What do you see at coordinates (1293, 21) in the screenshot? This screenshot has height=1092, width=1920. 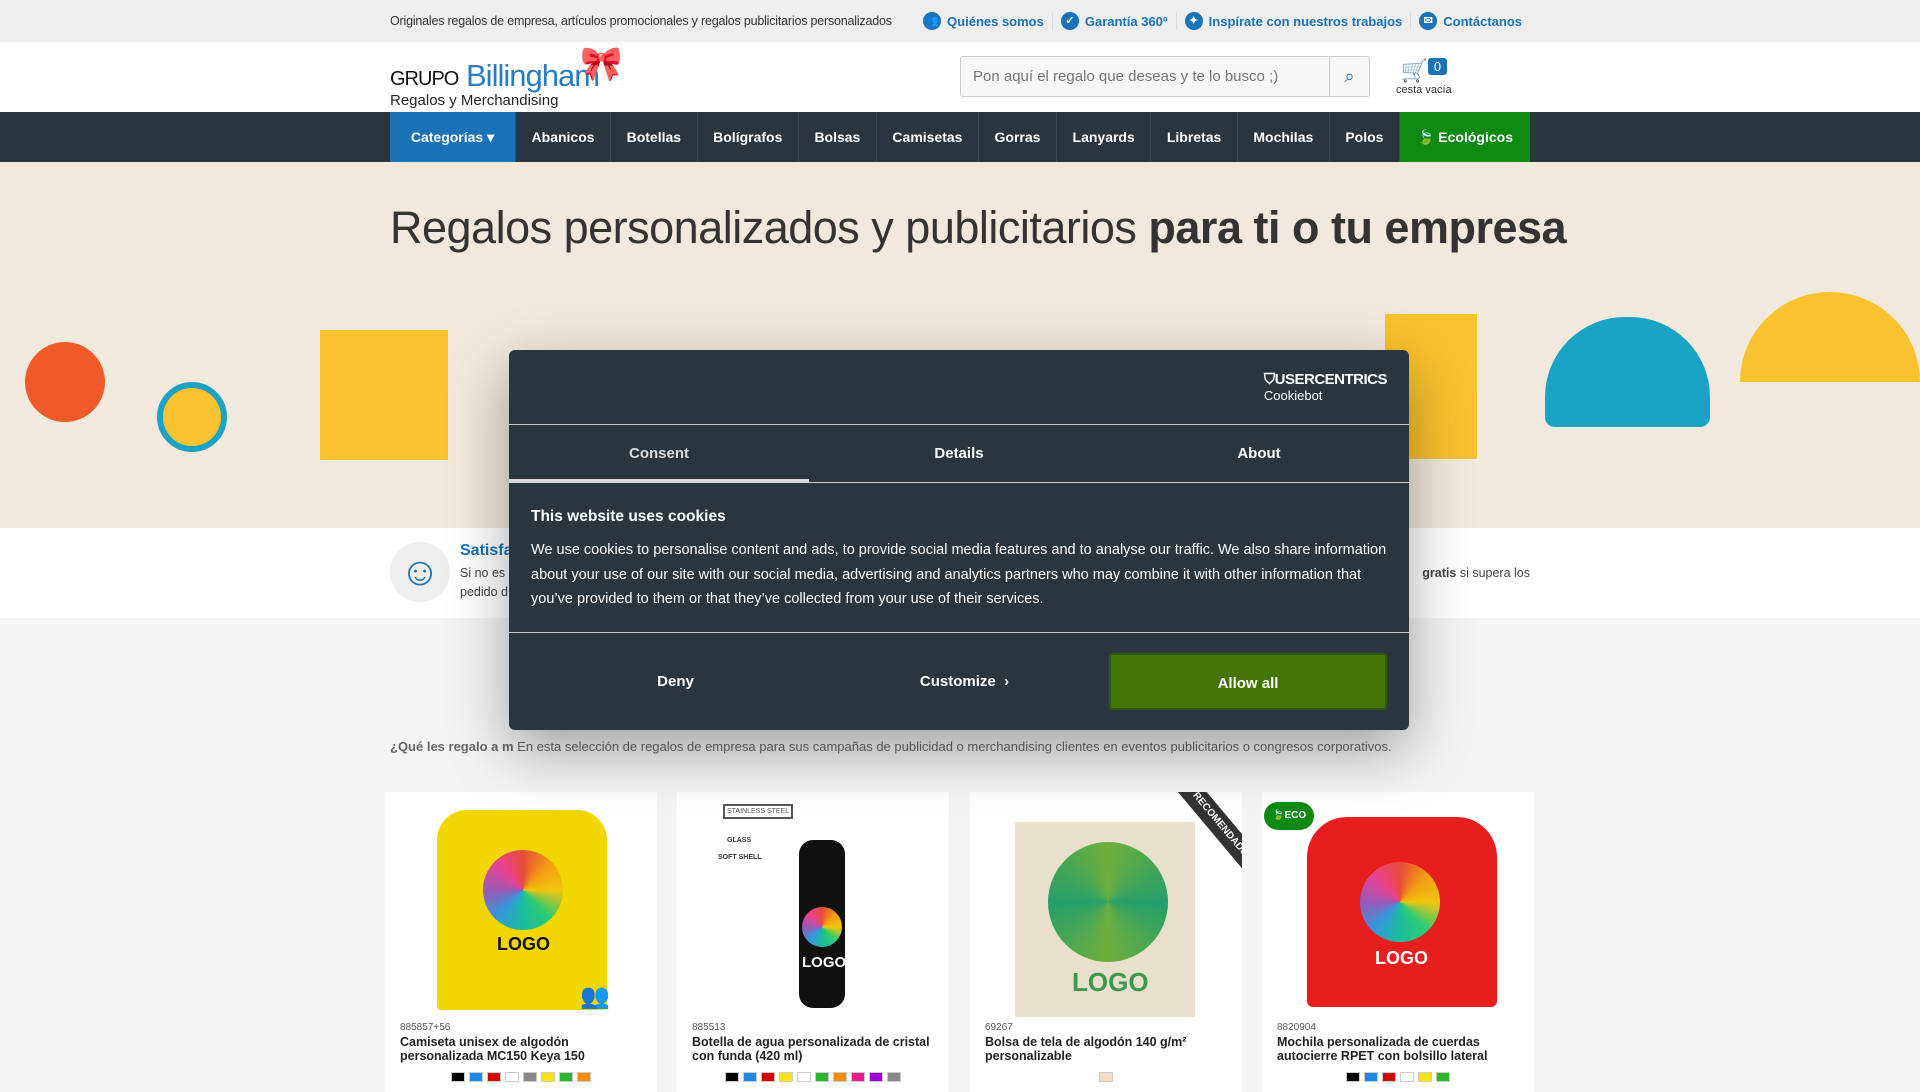 I see `inspiration-link: ✦ Inspírate con nuestros trabajos` at bounding box center [1293, 21].